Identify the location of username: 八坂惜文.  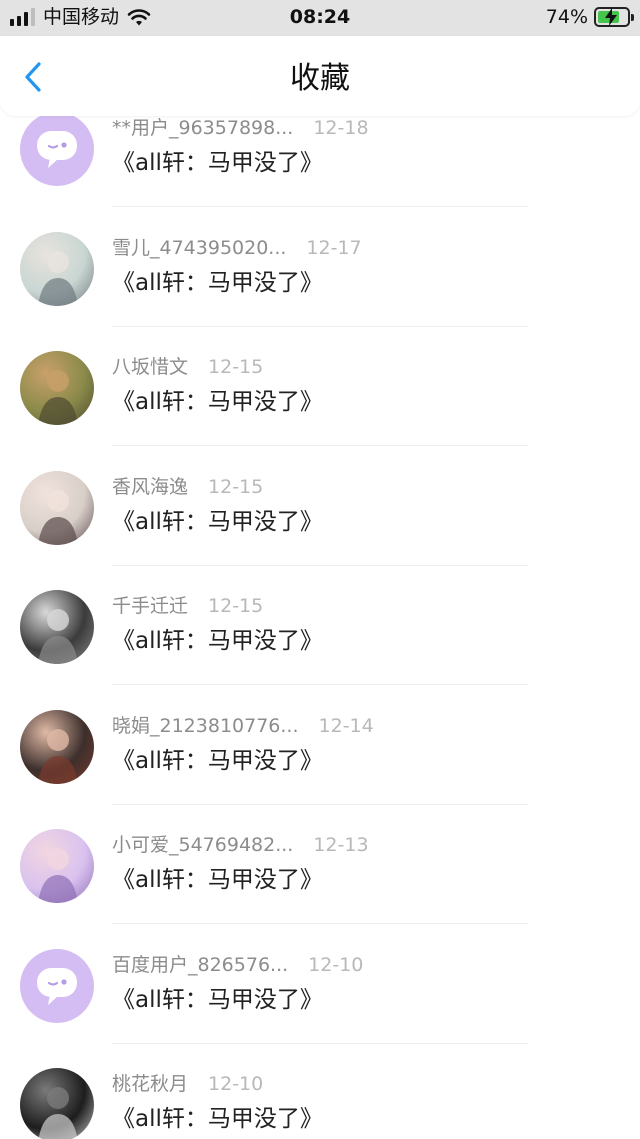
(150, 367).